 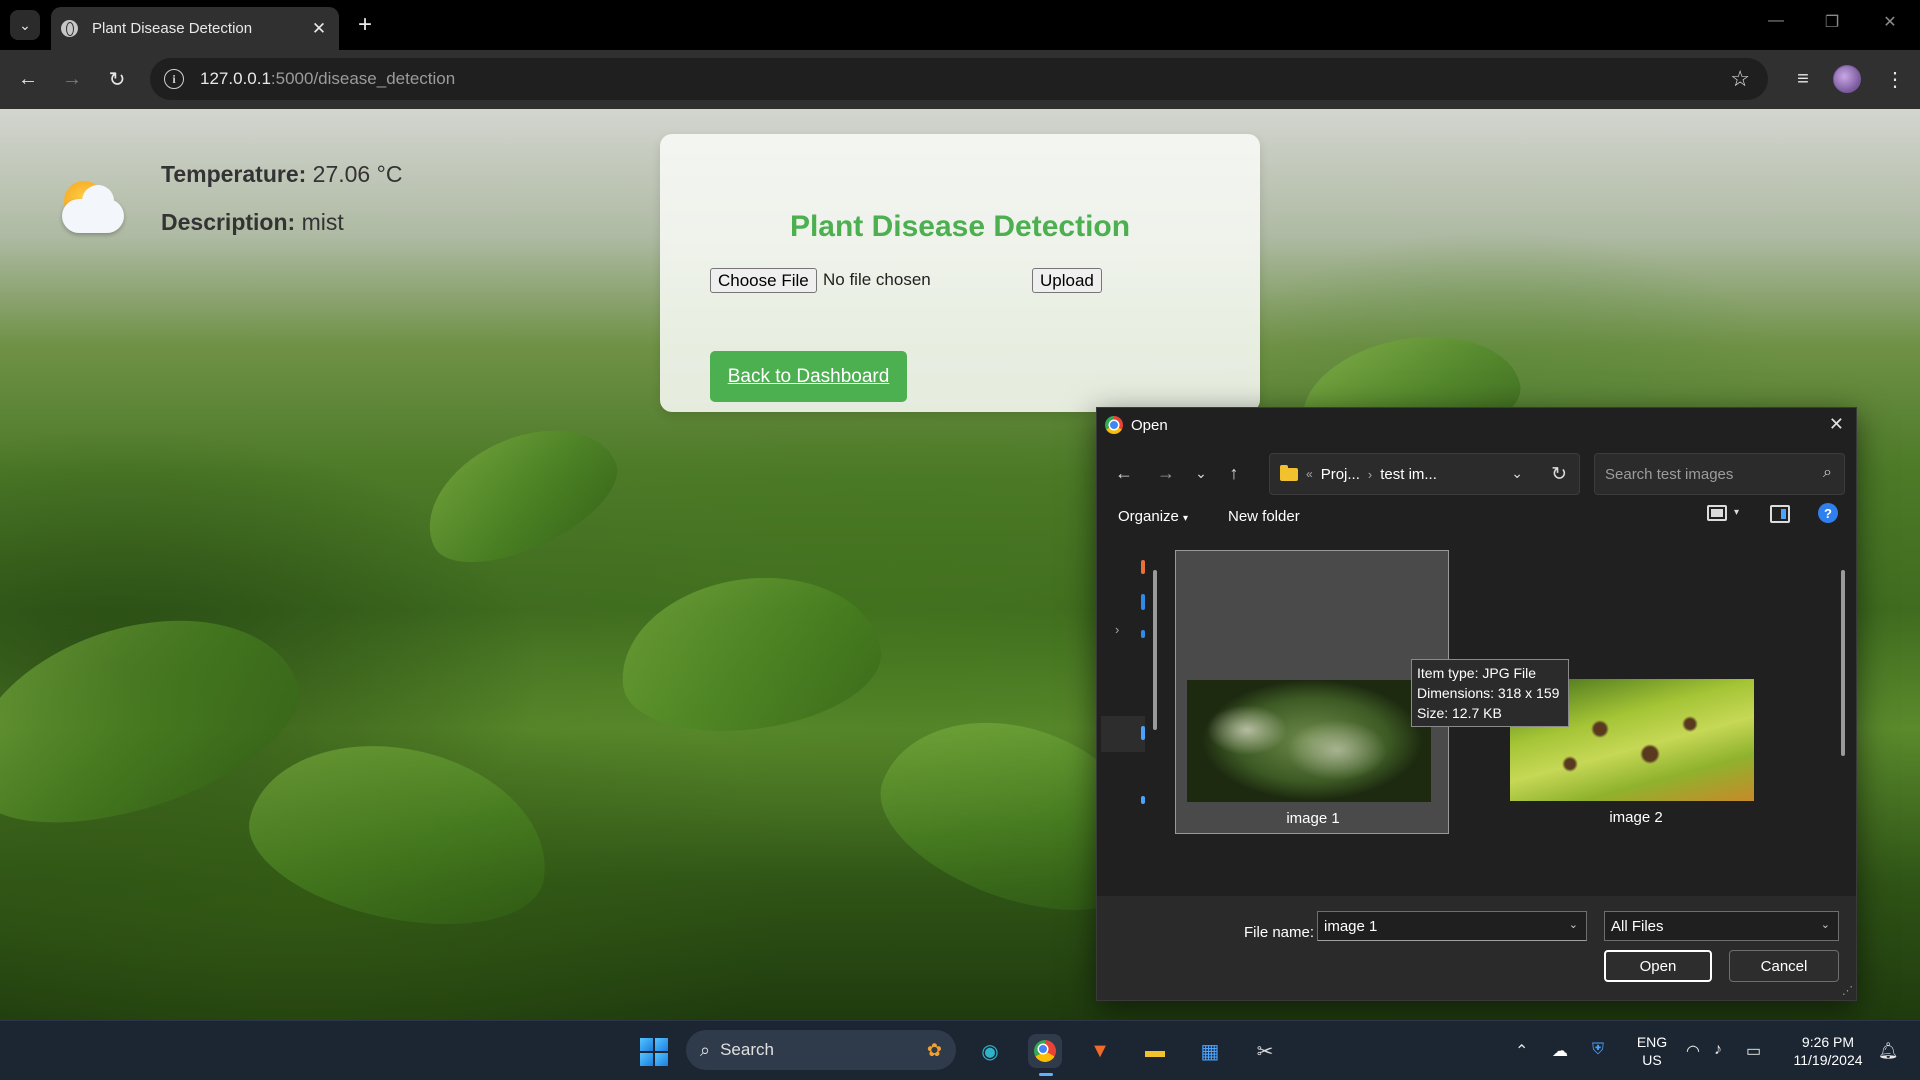 I want to click on expand-chevron-icon: ›, so click(x=1117, y=629).